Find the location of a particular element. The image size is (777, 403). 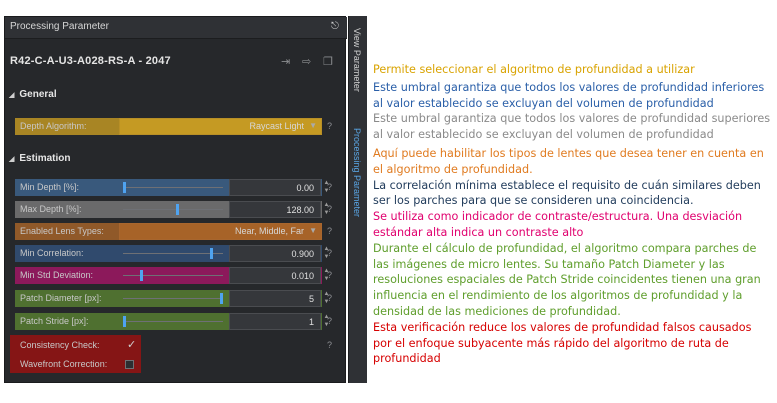

min-correlation-slider is located at coordinates (173, 253).